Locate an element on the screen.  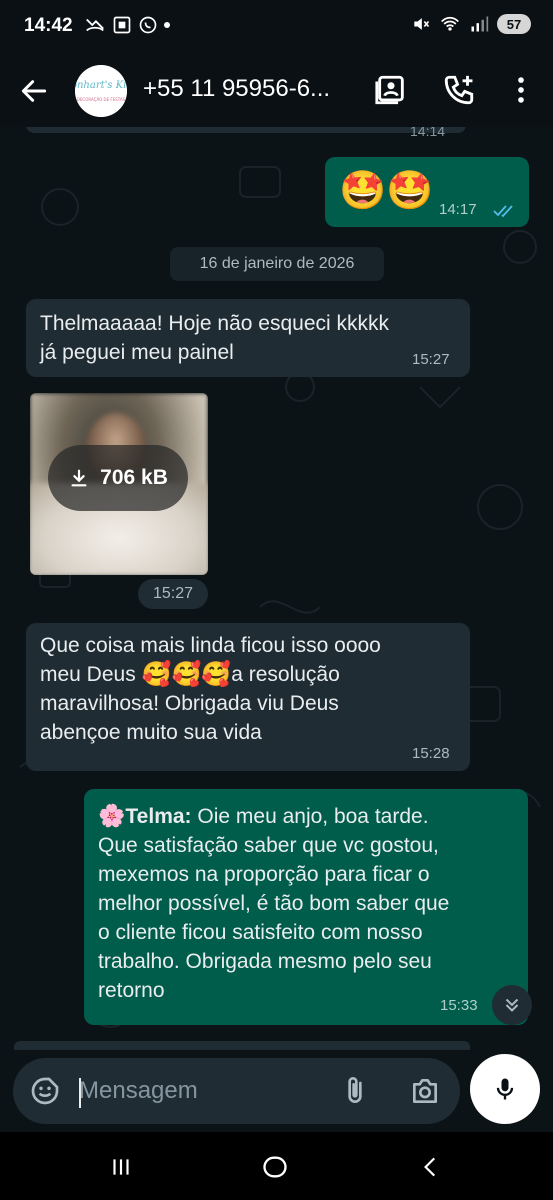
flower-emoji-icon: 🌸 is located at coordinates (112, 815).